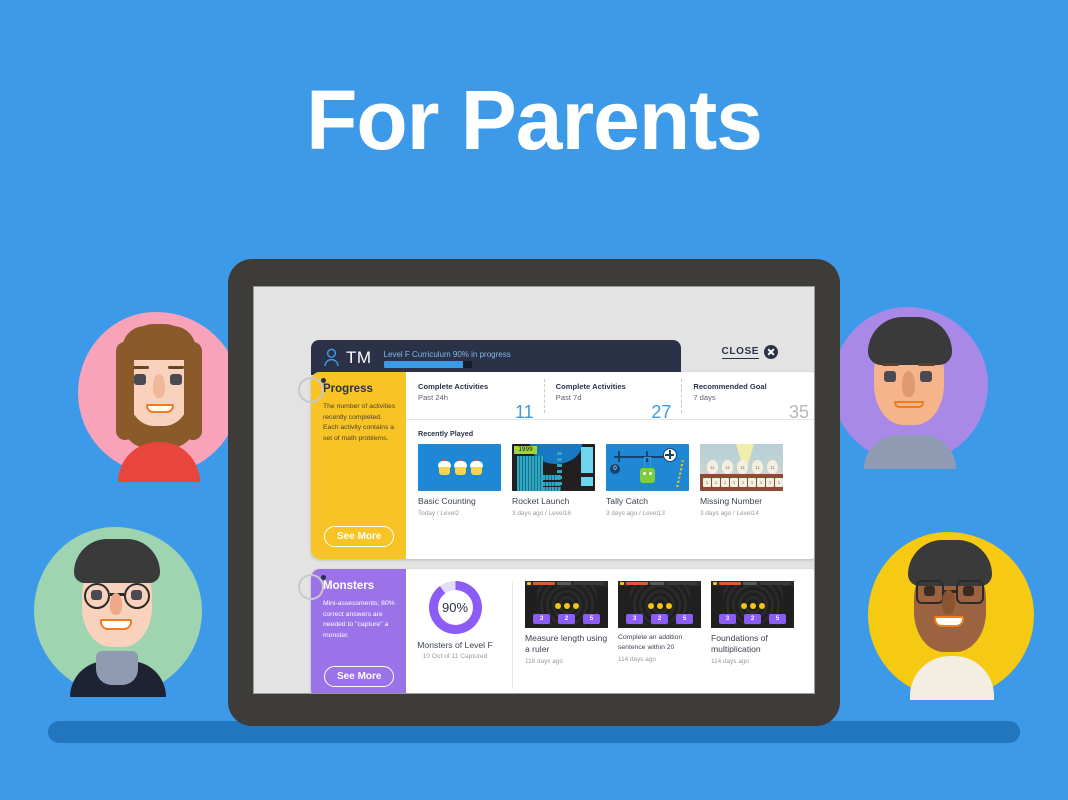 The image size is (1068, 800). I want to click on progress-see-more-button: See More, so click(359, 536).